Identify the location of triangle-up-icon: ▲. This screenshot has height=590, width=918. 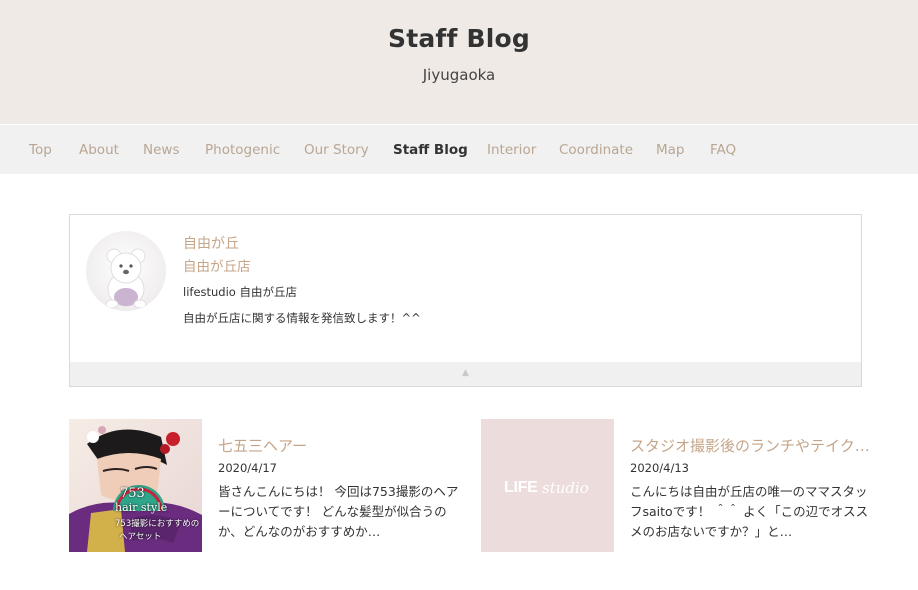
(465, 373).